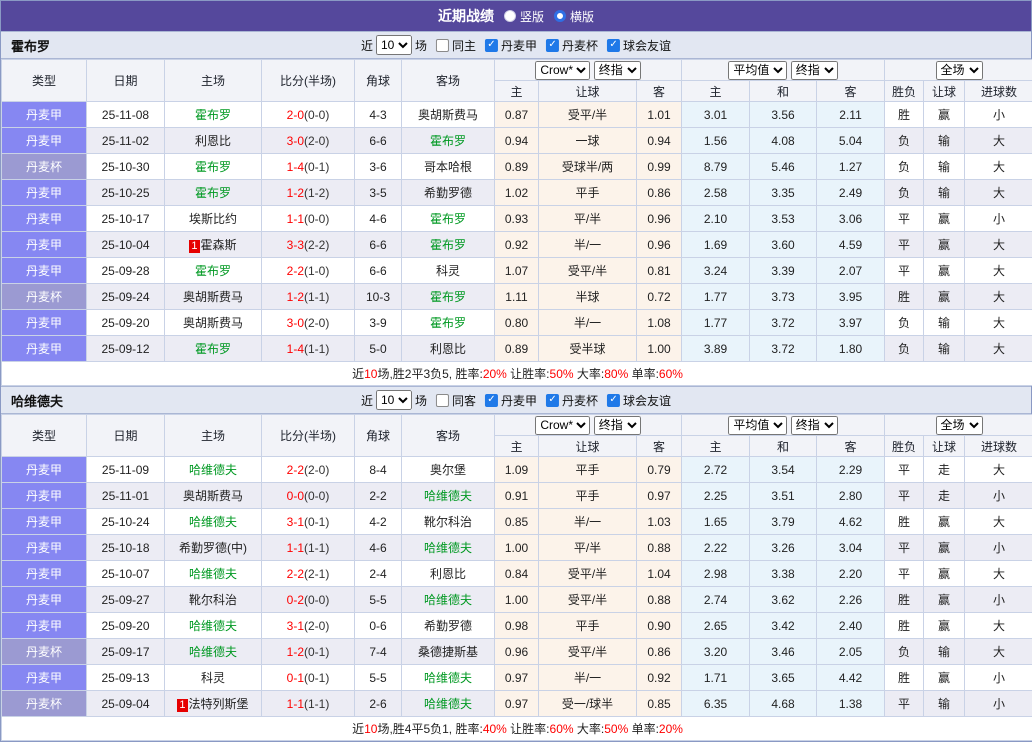 This screenshot has height=742, width=1032. Describe the element at coordinates (378, 297) in the screenshot. I see `corner-cell: 10-3` at that location.